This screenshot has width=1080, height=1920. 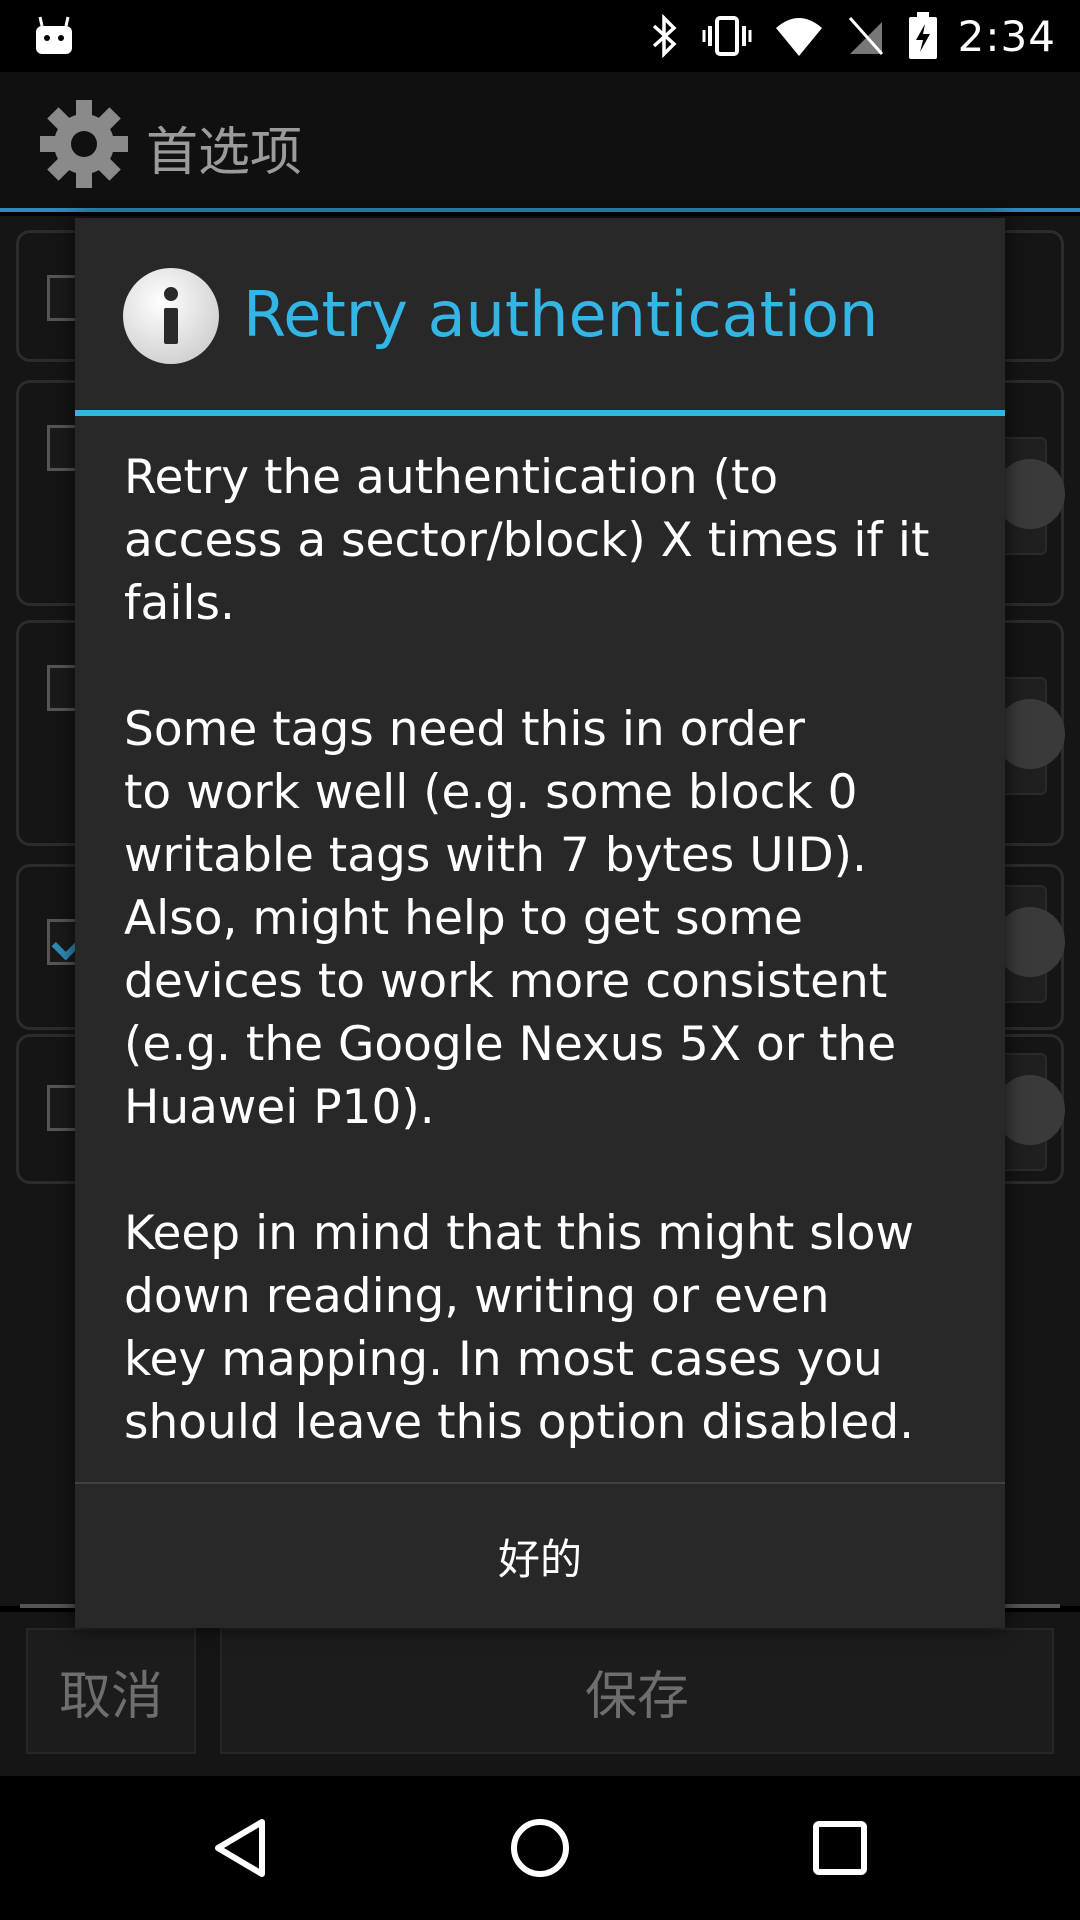 I want to click on vibrate-icon, so click(x=727, y=36).